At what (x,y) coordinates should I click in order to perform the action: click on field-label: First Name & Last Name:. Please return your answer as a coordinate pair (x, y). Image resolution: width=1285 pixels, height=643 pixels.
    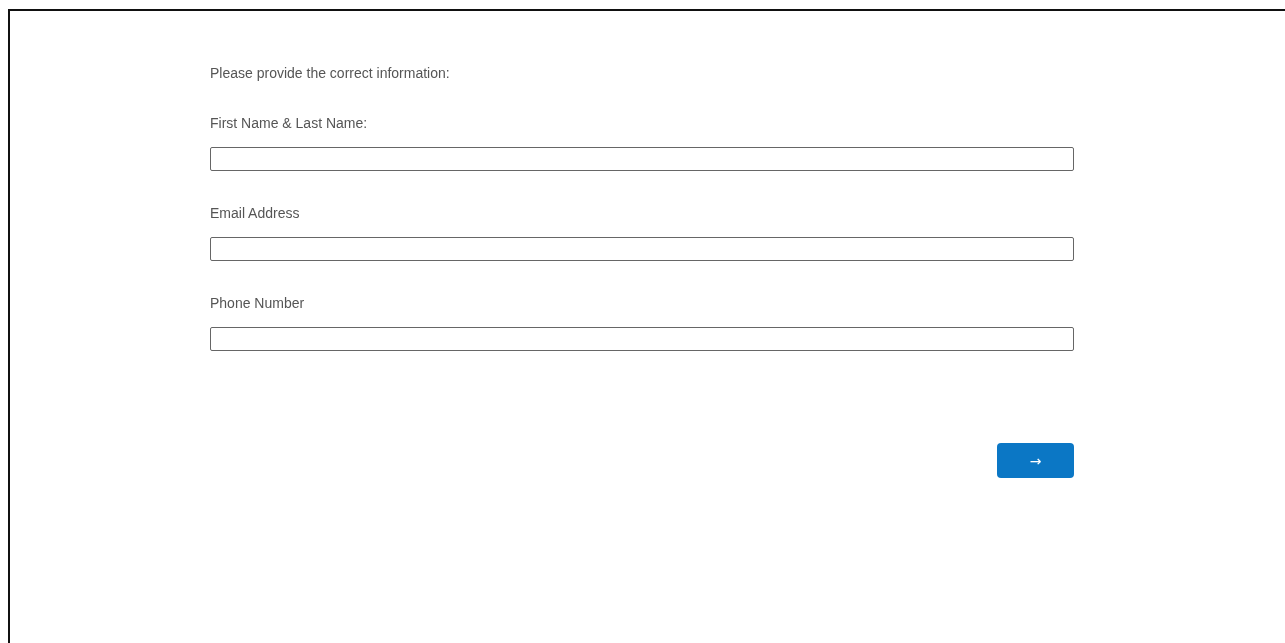
    Looking at the image, I should click on (289, 123).